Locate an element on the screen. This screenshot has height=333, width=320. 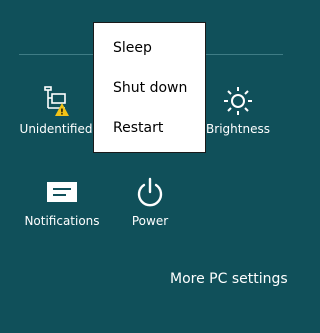
power-icon is located at coordinates (150, 193).